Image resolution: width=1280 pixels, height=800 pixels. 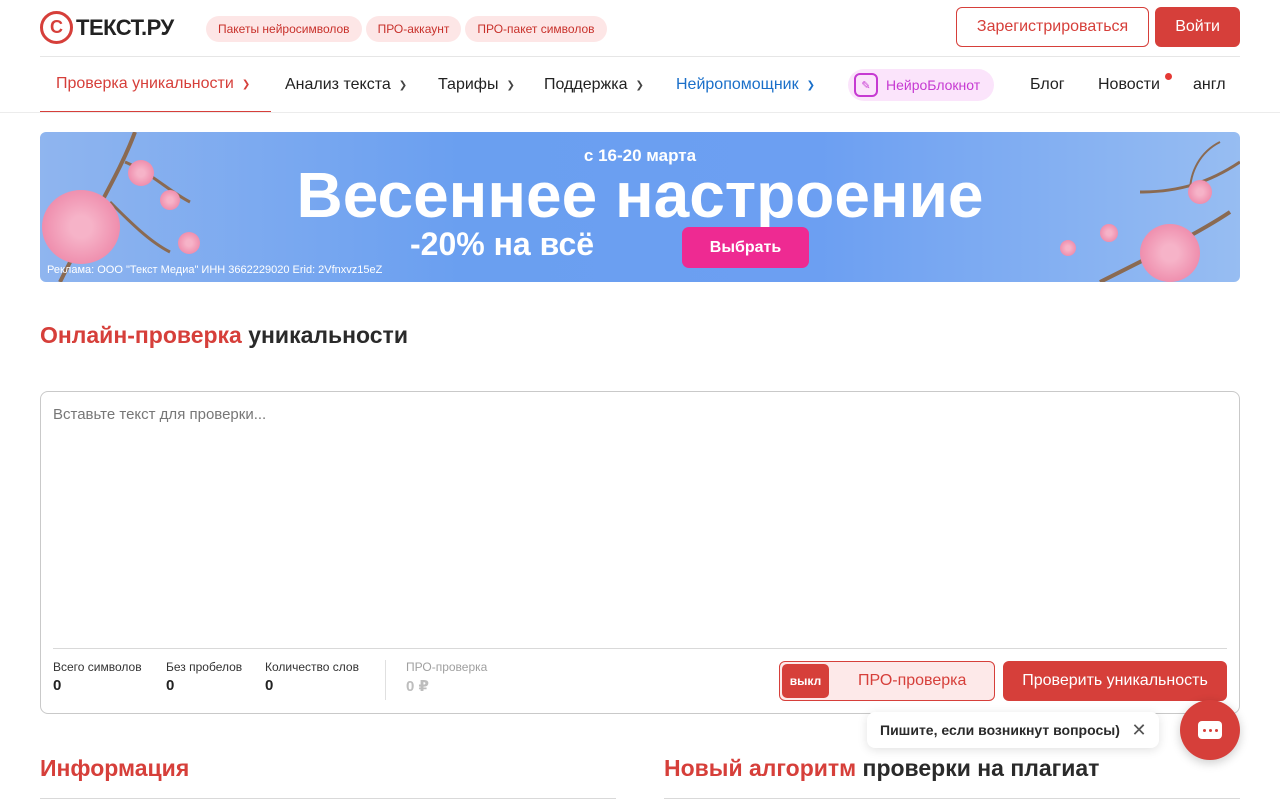 I want to click on nav-tariffs: Тарифы ❯, so click(x=476, y=85).